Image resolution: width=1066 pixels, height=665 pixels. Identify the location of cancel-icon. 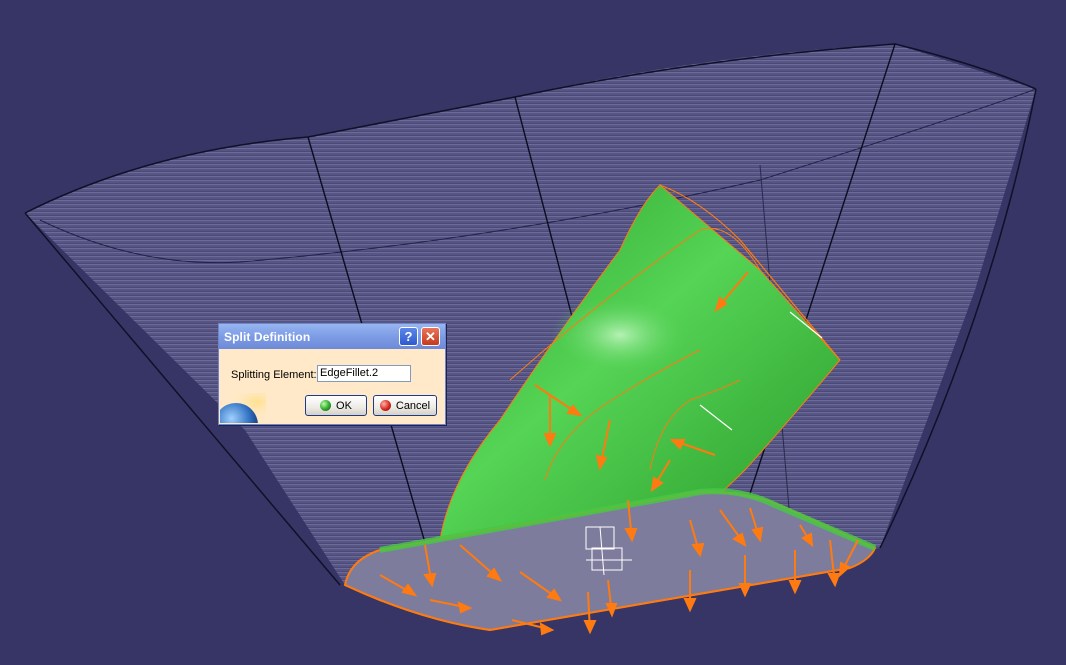
(385, 405).